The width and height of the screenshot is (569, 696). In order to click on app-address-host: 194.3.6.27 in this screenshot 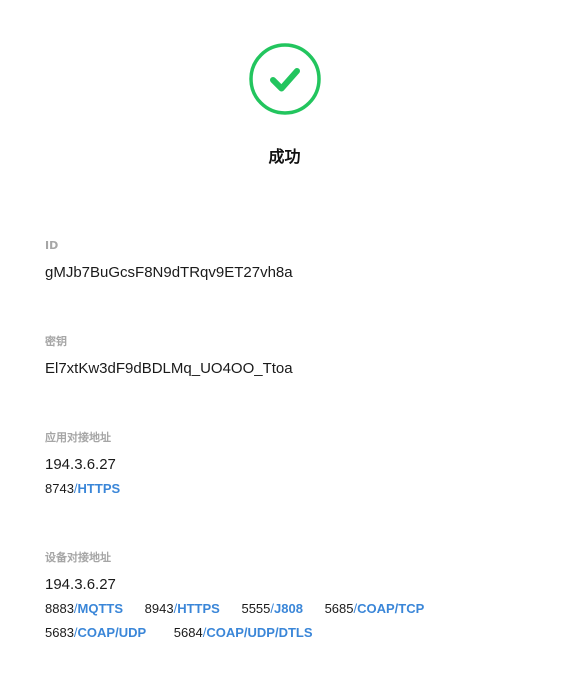, I will do `click(80, 464)`.